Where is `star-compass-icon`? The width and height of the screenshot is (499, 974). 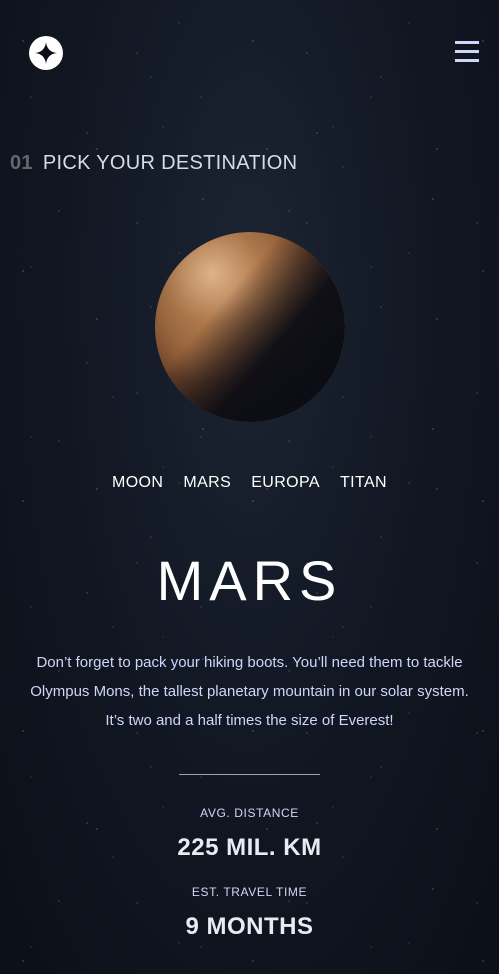
star-compass-icon is located at coordinates (46, 53).